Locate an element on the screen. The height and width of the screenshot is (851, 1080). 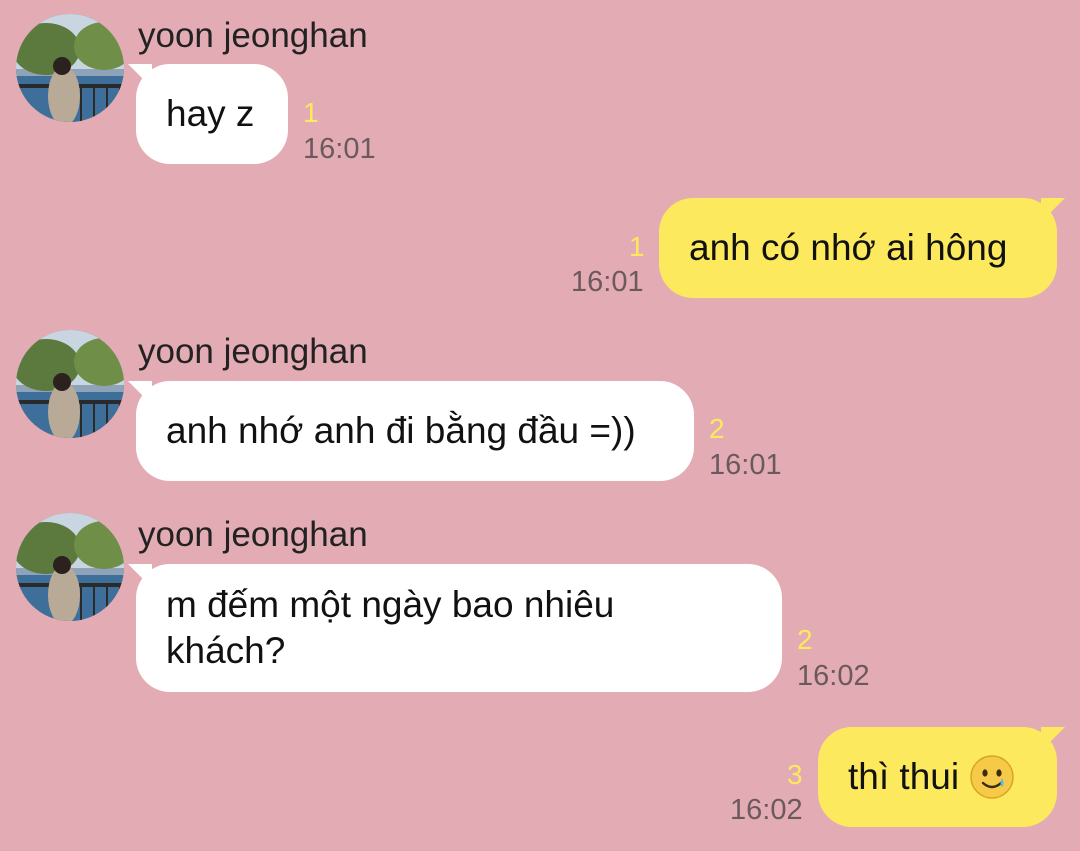
message-bubble: anh nhớ anh đi bằng đầu =)) is located at coordinates (411, 431).